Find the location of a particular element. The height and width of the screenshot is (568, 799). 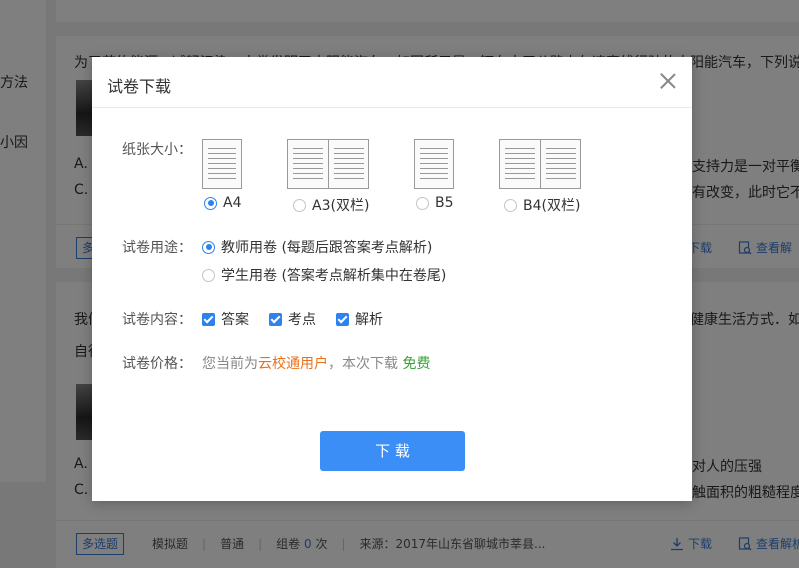

content-option-answer: 答案 is located at coordinates (225, 319).